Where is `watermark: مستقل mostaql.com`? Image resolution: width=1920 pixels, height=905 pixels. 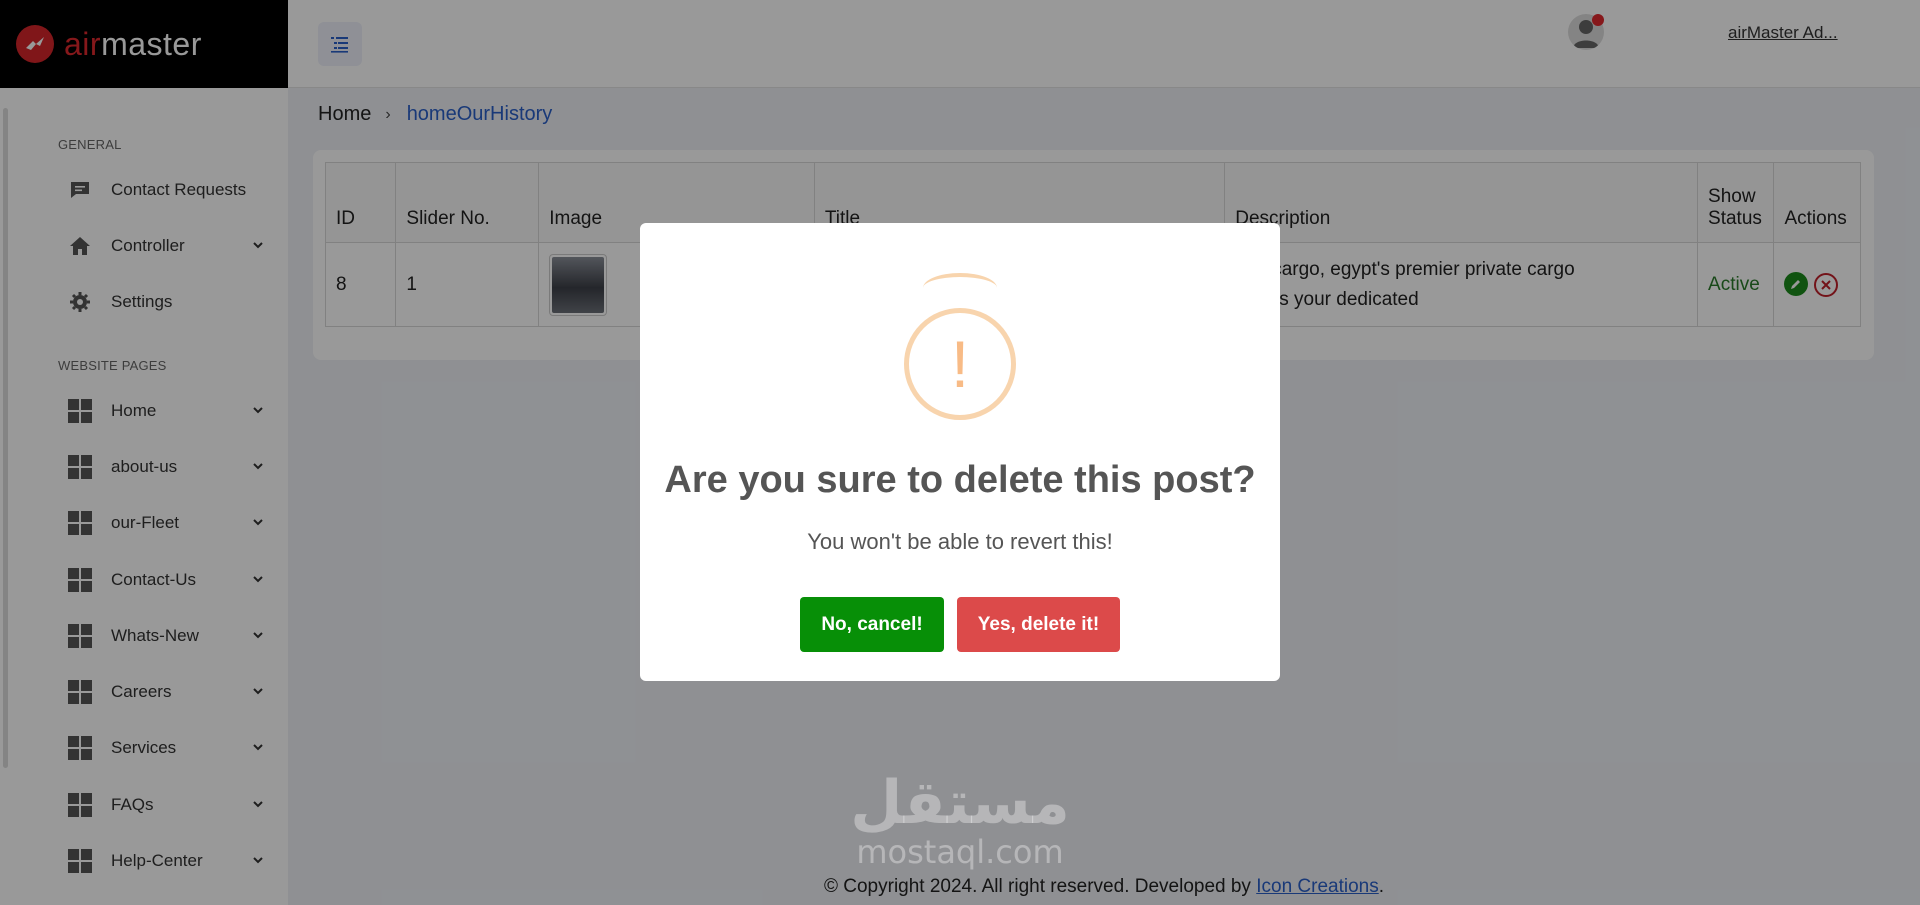
watermark: مستقل mostaql.com is located at coordinates (960, 819).